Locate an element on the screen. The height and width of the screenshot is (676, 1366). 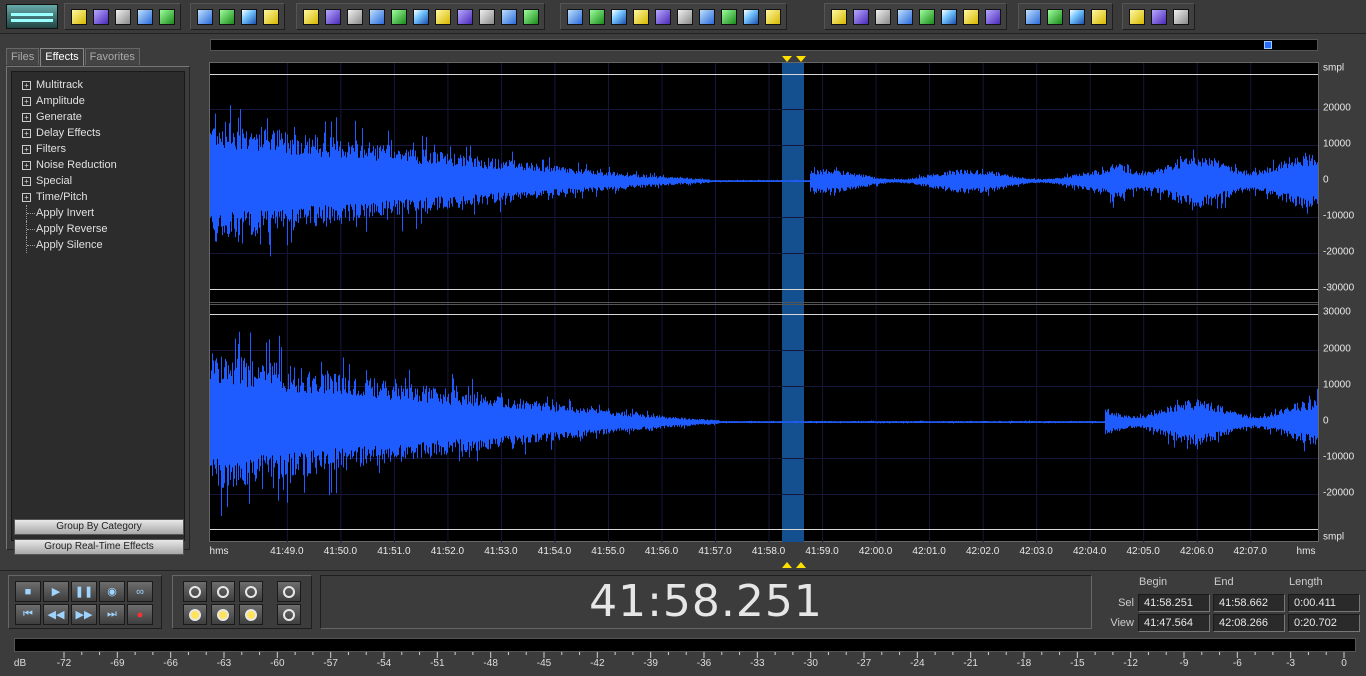
selection-start-marker-top is located at coordinates (787, 59).